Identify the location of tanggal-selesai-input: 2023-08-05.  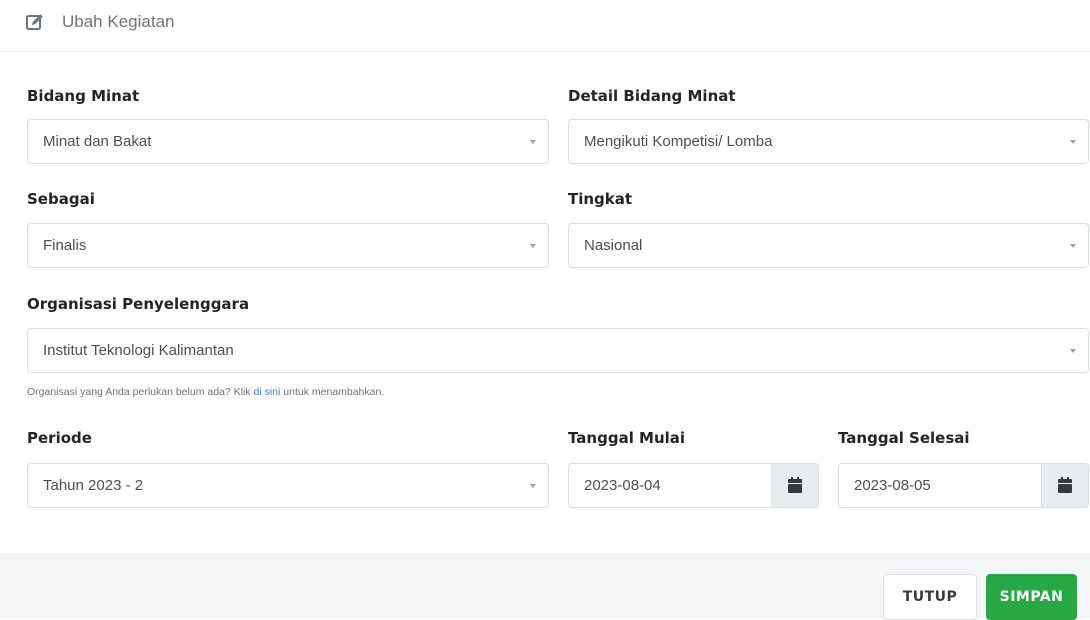
(963, 485).